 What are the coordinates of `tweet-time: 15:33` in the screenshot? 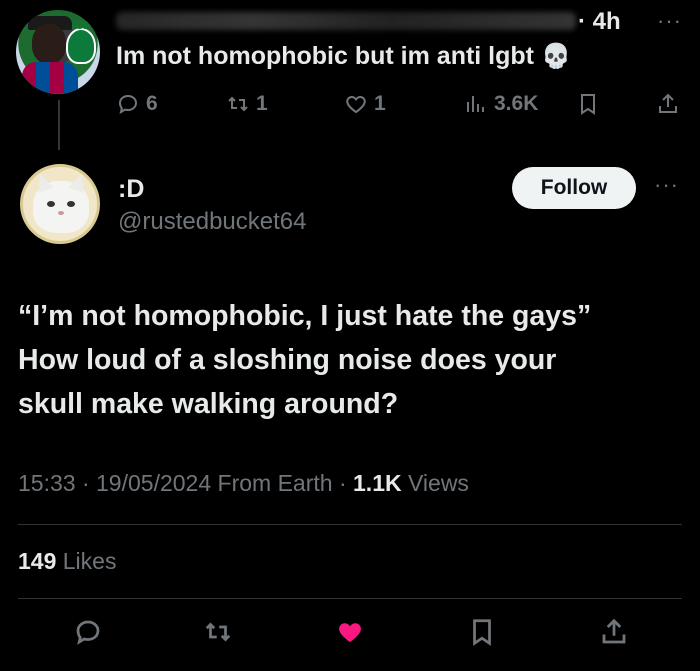 It's located at (47, 483).